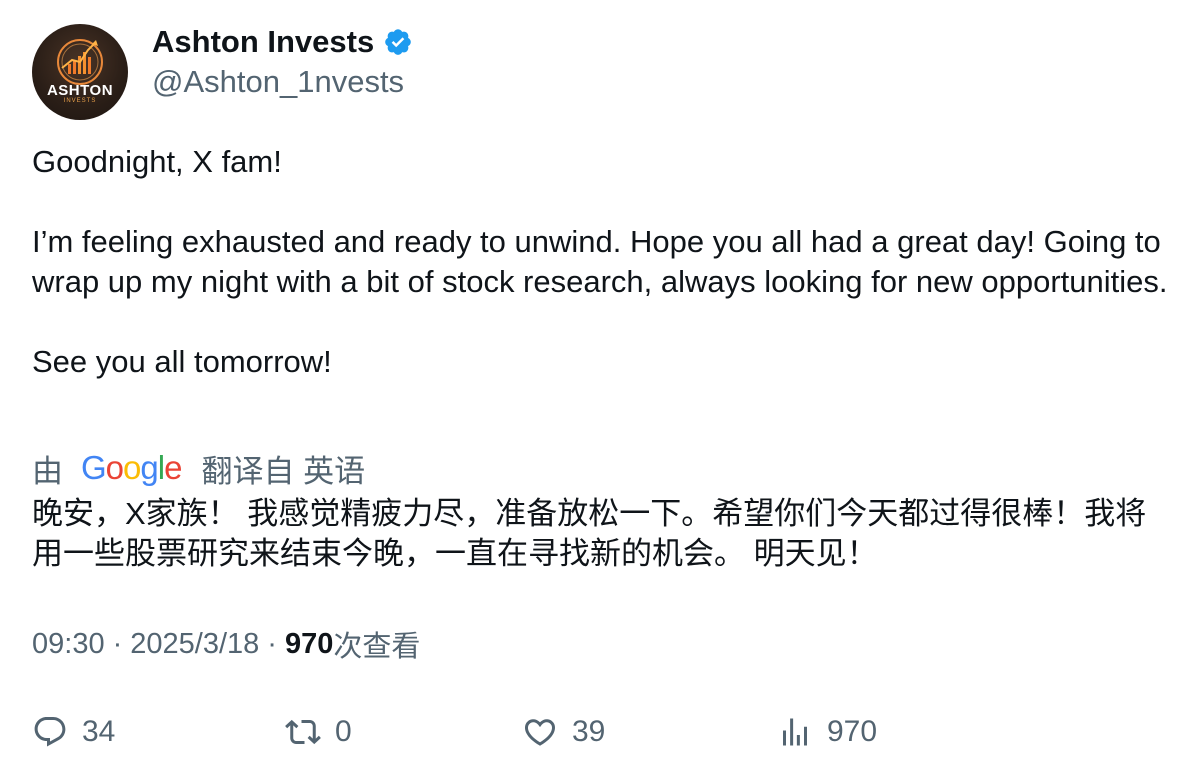  Describe the element at coordinates (309, 644) in the screenshot. I see `views-count: 970` at that location.